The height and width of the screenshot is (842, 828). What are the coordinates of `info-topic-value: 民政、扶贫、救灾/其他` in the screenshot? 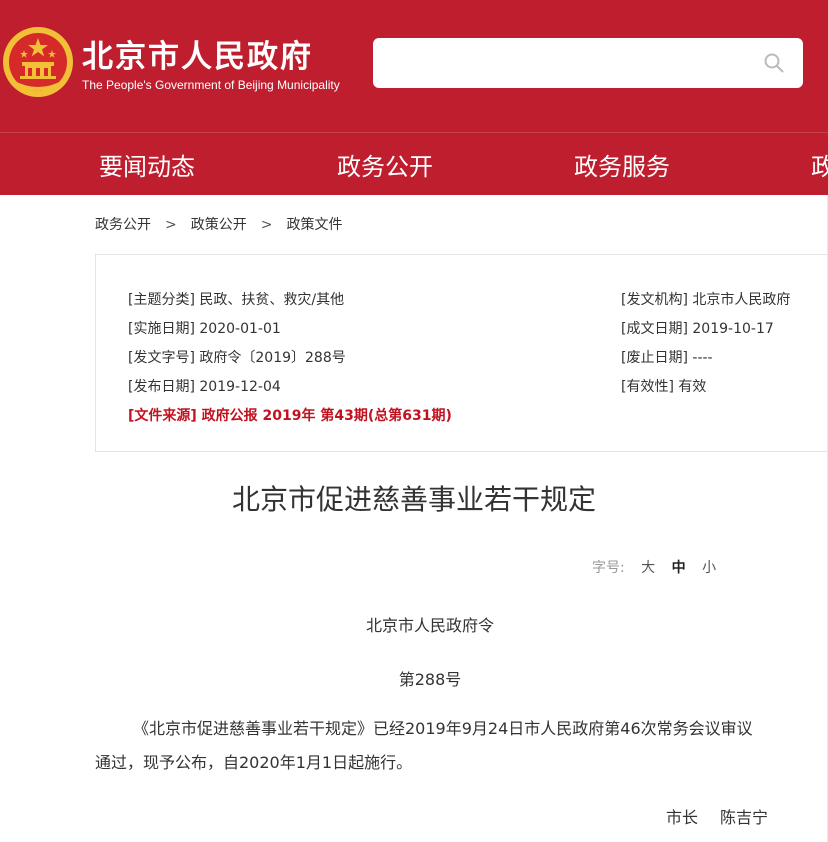 It's located at (272, 300).